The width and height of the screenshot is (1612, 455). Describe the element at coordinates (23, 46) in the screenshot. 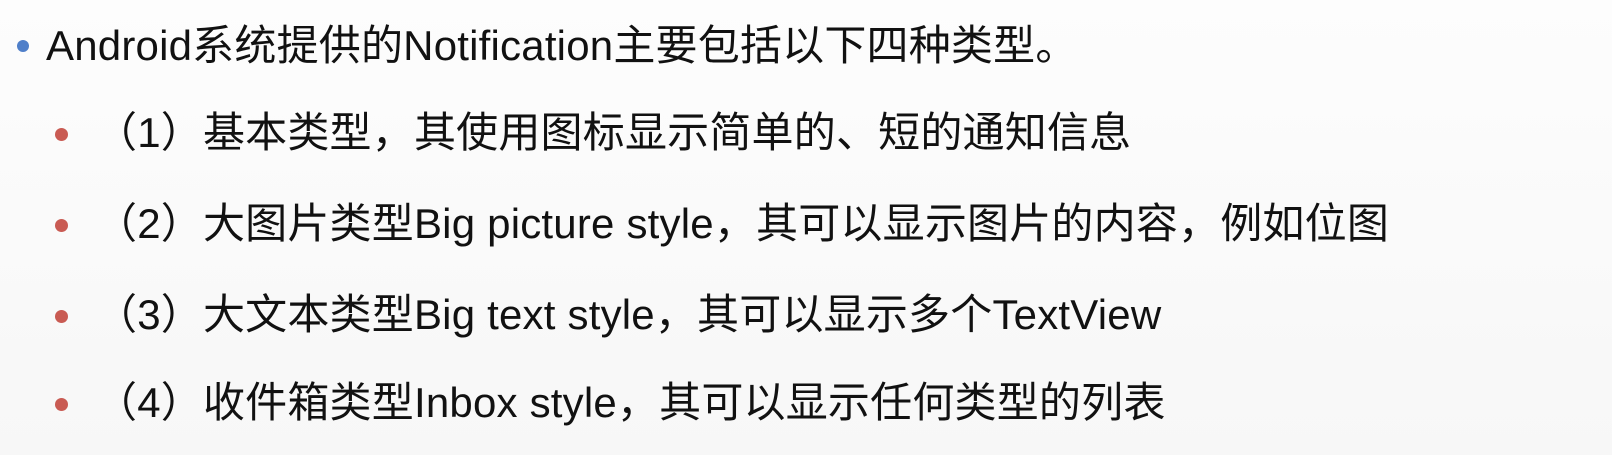

I see `blue-bullet-icon` at that location.